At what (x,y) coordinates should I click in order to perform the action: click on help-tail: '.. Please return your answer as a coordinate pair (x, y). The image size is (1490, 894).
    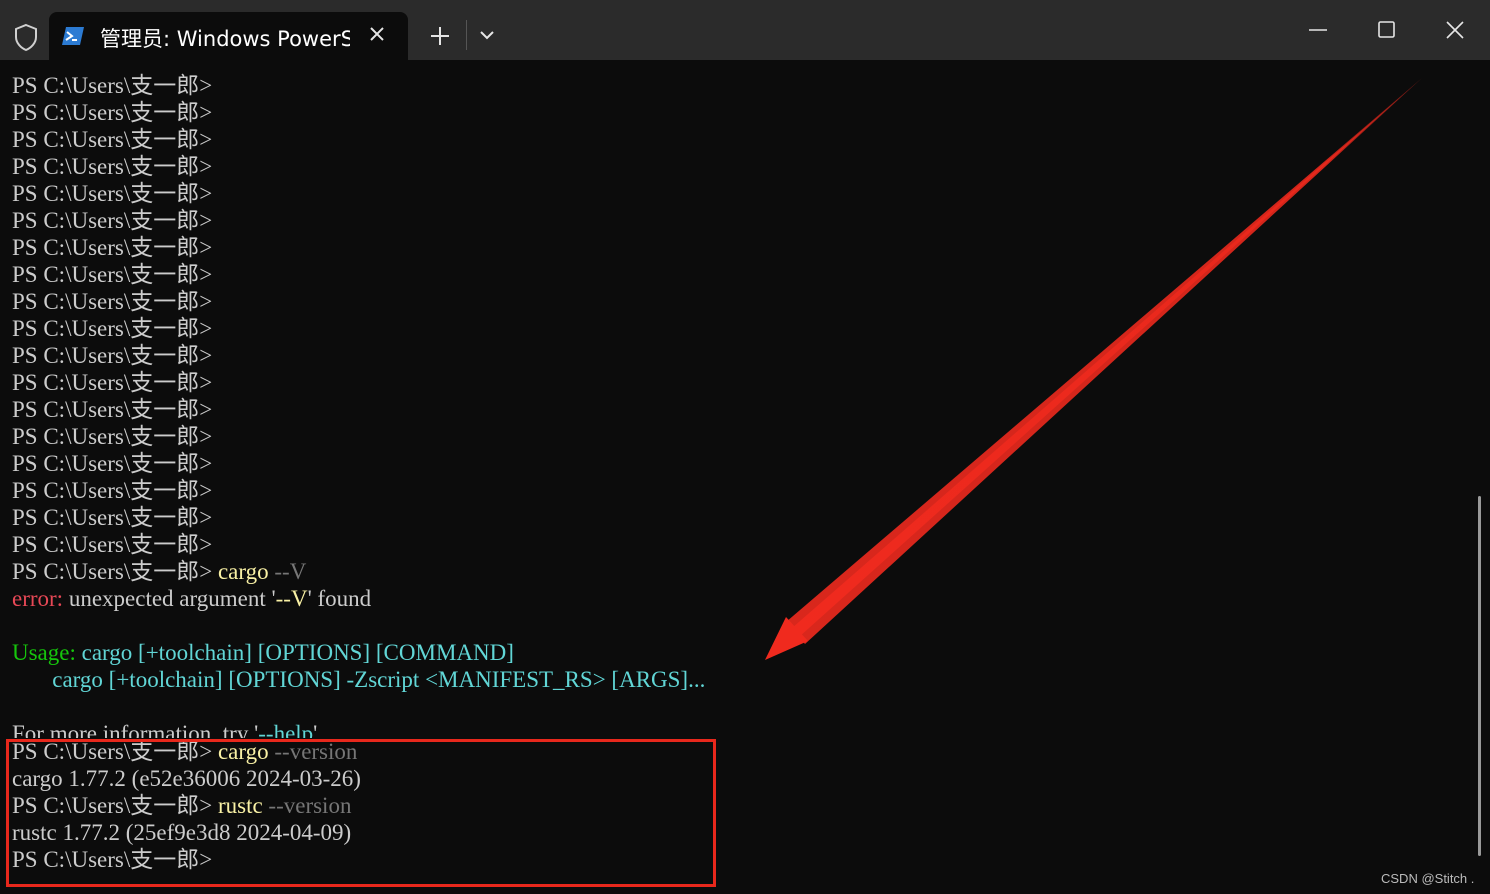
    Looking at the image, I should click on (318, 729).